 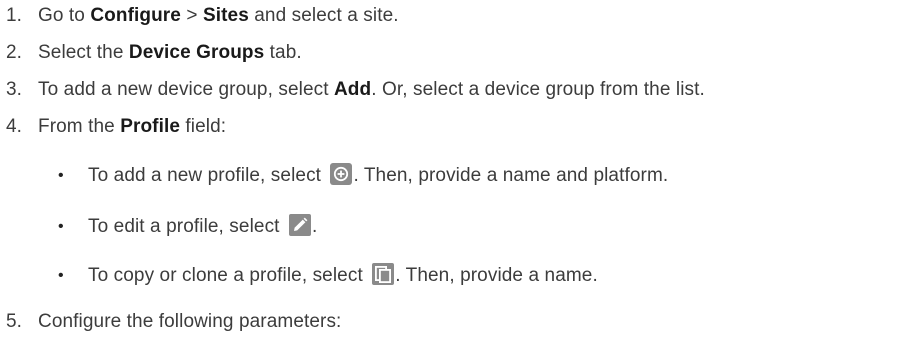 I want to click on substep-text: To edit a profile, select ., so click(x=202, y=227).